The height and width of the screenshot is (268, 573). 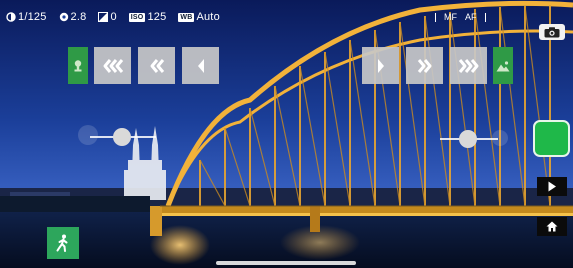 I want to click on focus-tick-right, so click(x=485, y=17).